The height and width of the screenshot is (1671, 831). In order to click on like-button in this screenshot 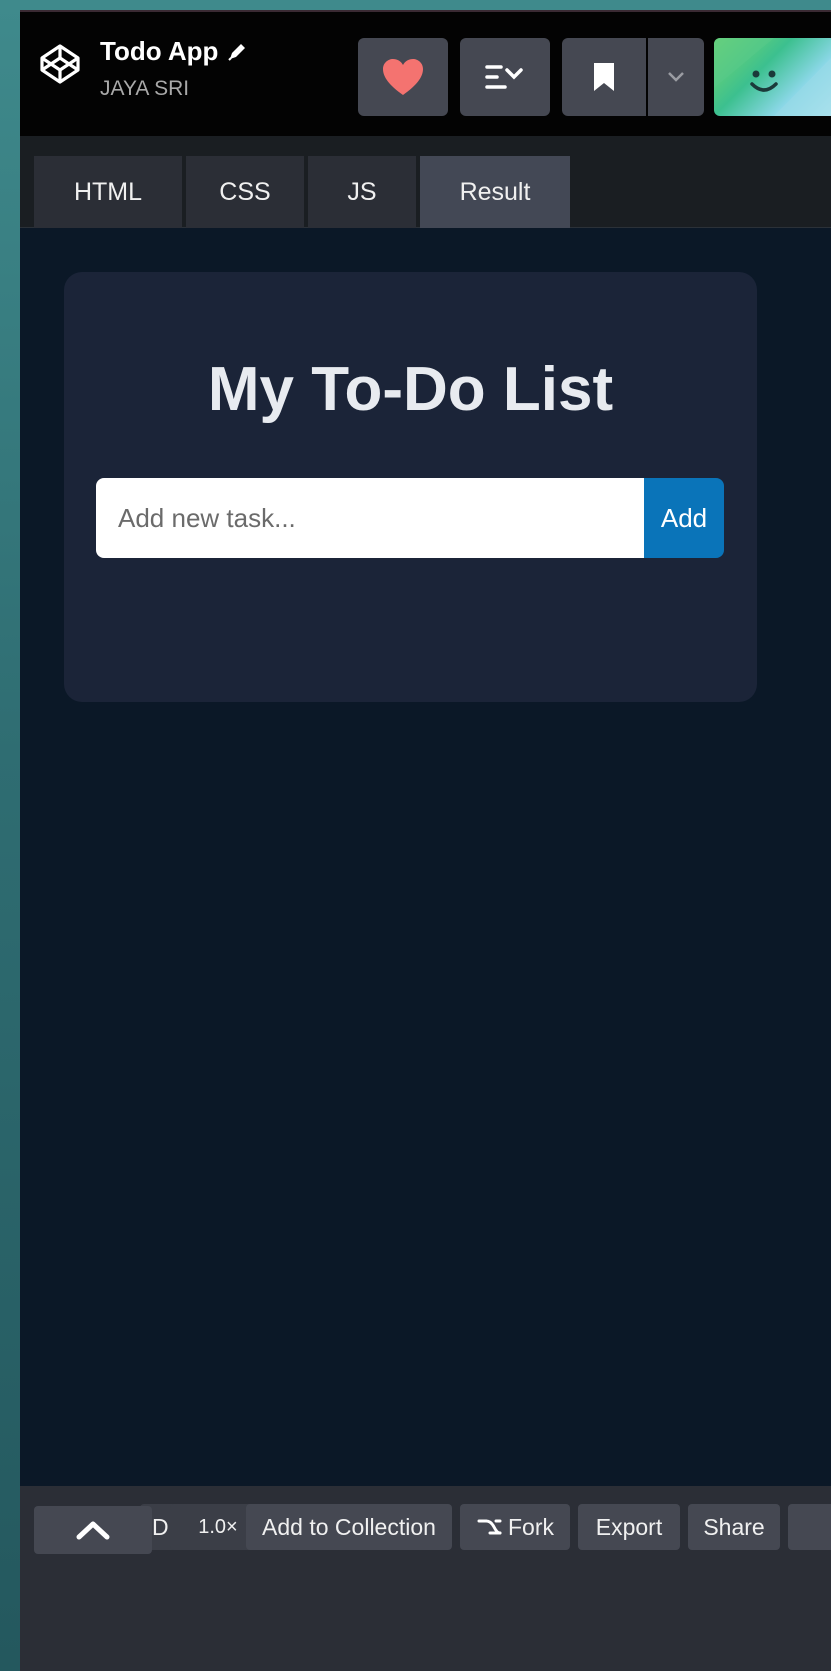, I will do `click(403, 77)`.